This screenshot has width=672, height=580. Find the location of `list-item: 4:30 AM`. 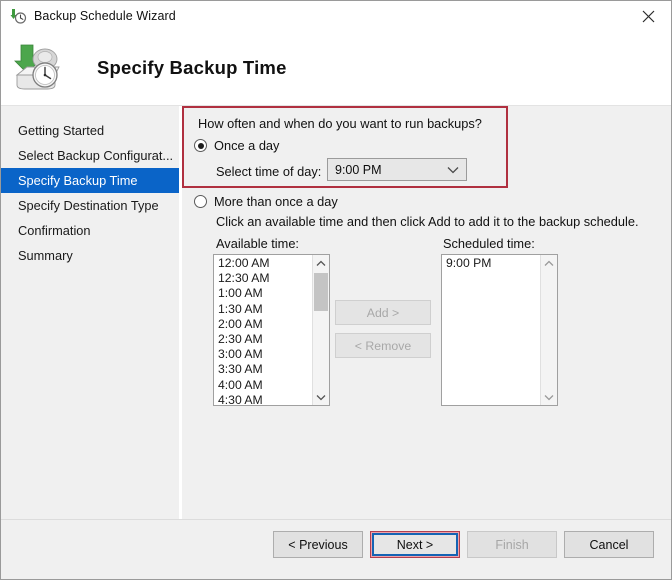

list-item: 4:30 AM is located at coordinates (263, 399).